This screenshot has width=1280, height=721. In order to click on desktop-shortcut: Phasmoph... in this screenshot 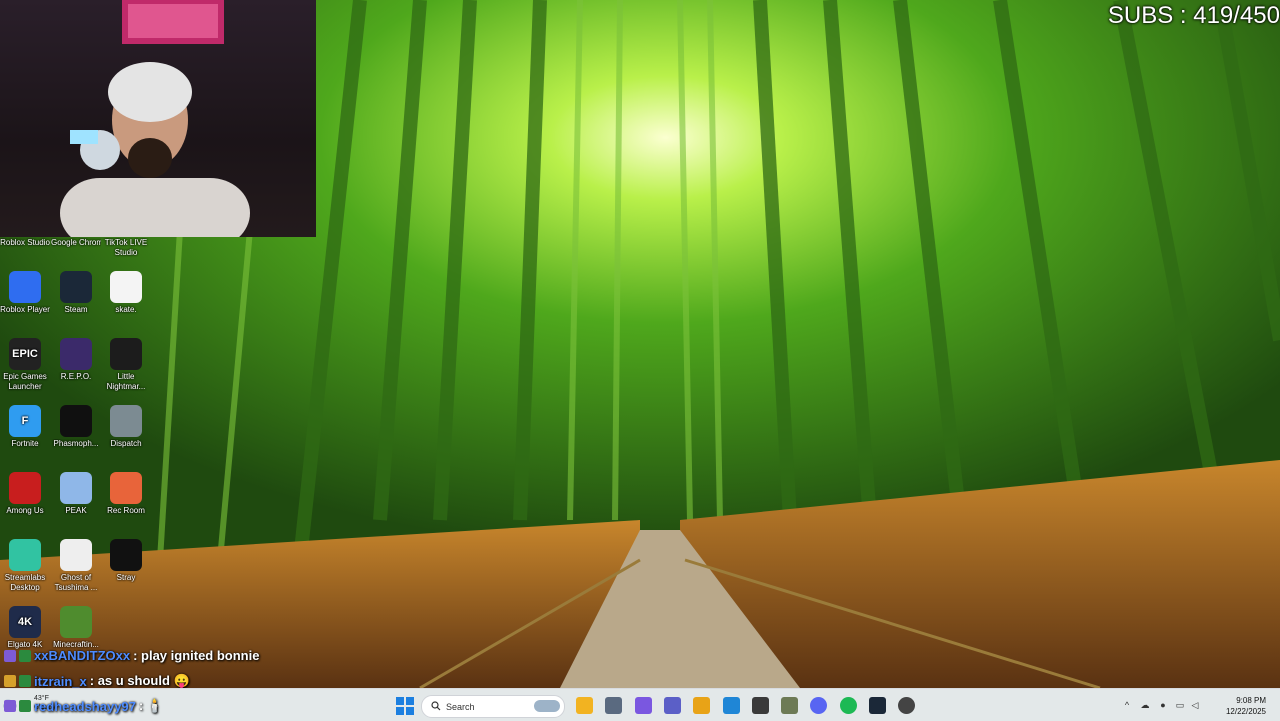, I will do `click(76, 427)`.